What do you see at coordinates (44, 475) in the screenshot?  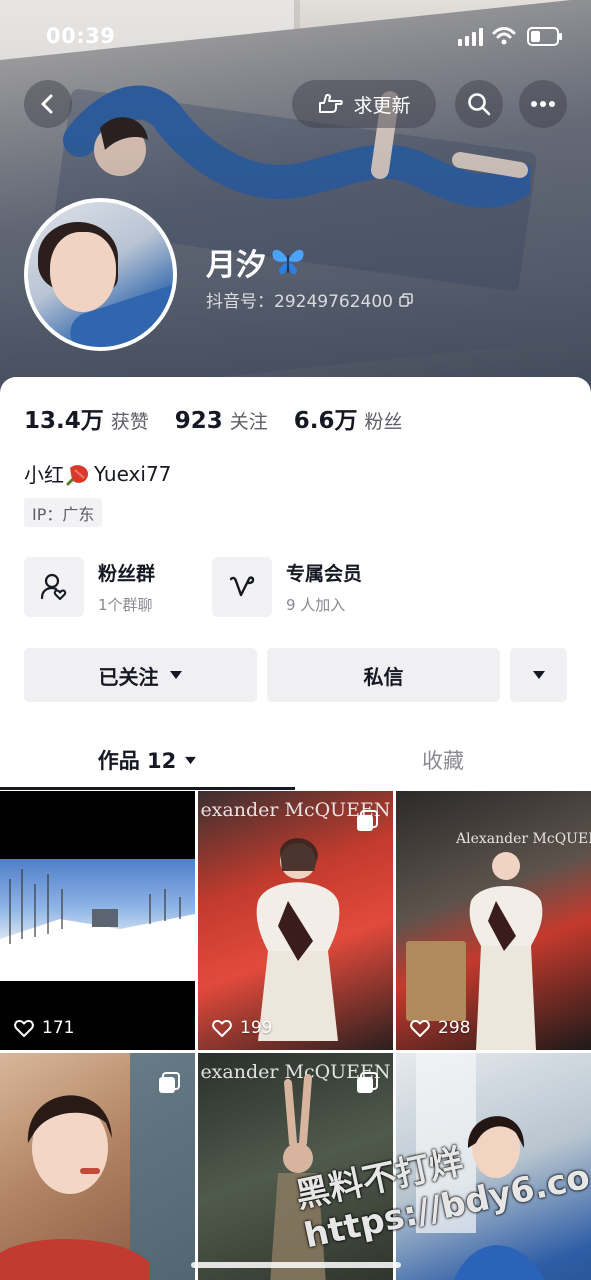 I see `bio-prefix: 小红` at bounding box center [44, 475].